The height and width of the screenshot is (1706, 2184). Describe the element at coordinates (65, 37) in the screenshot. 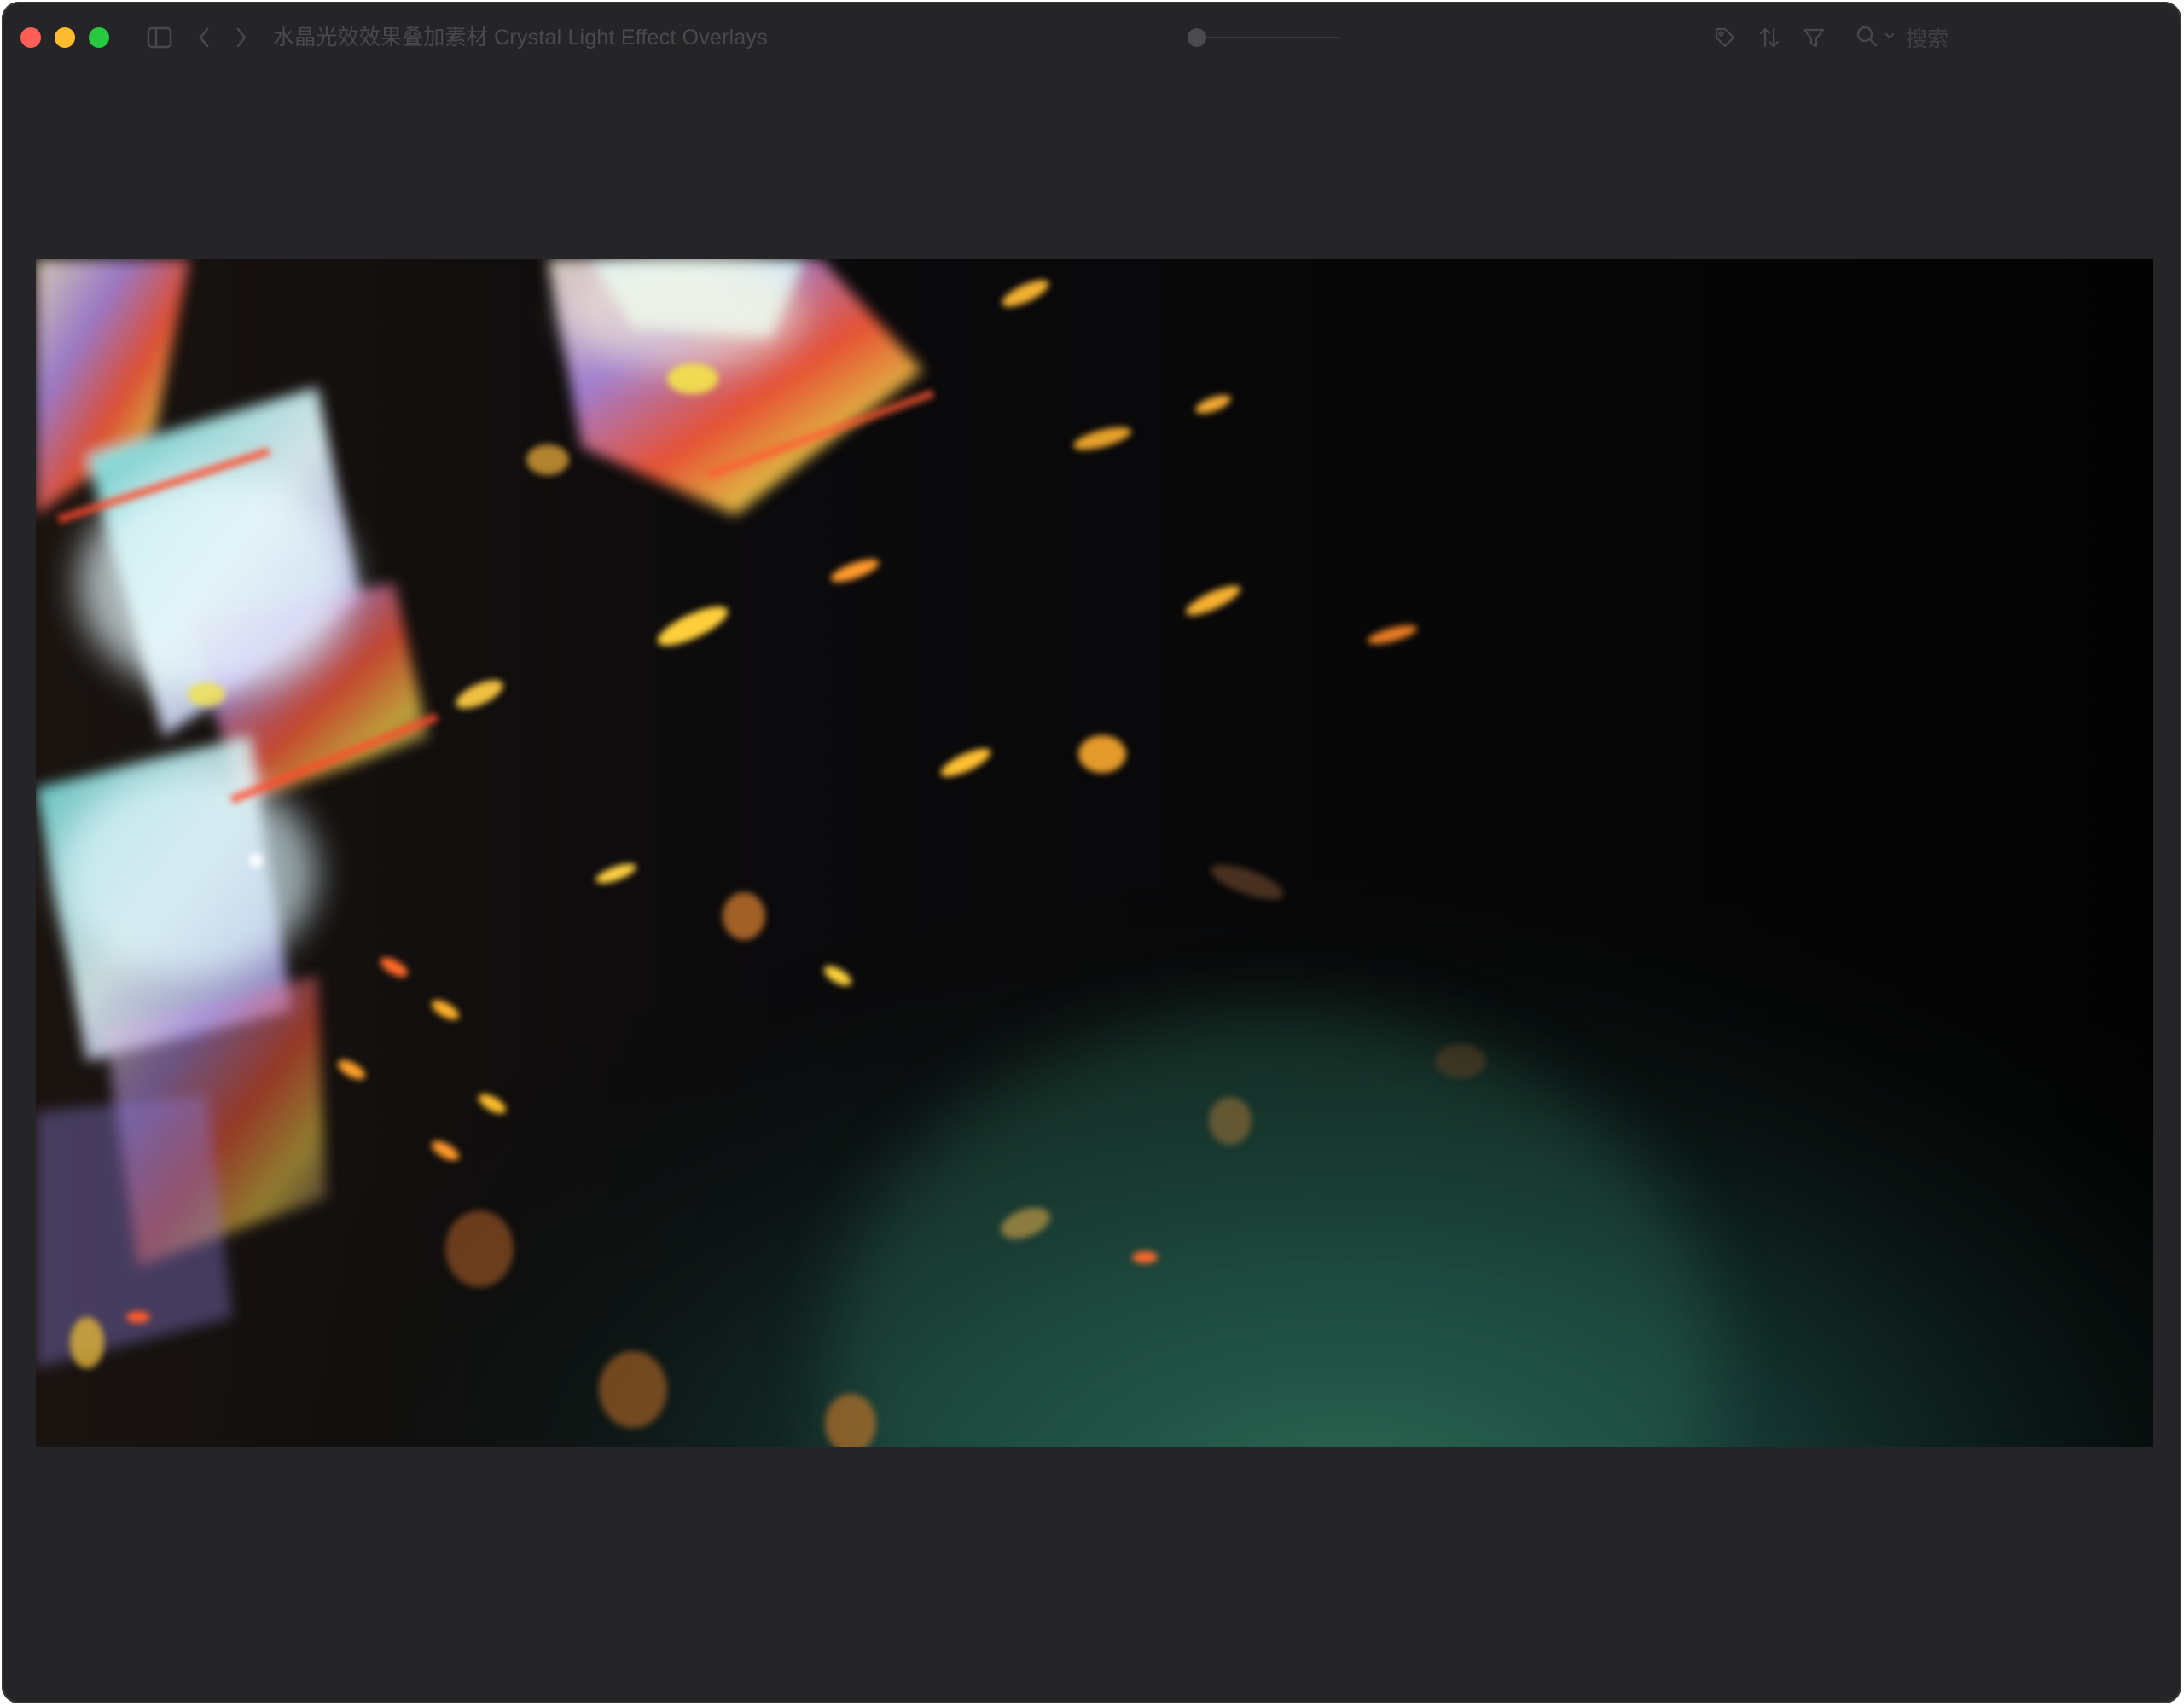

I see `minimize-button` at that location.